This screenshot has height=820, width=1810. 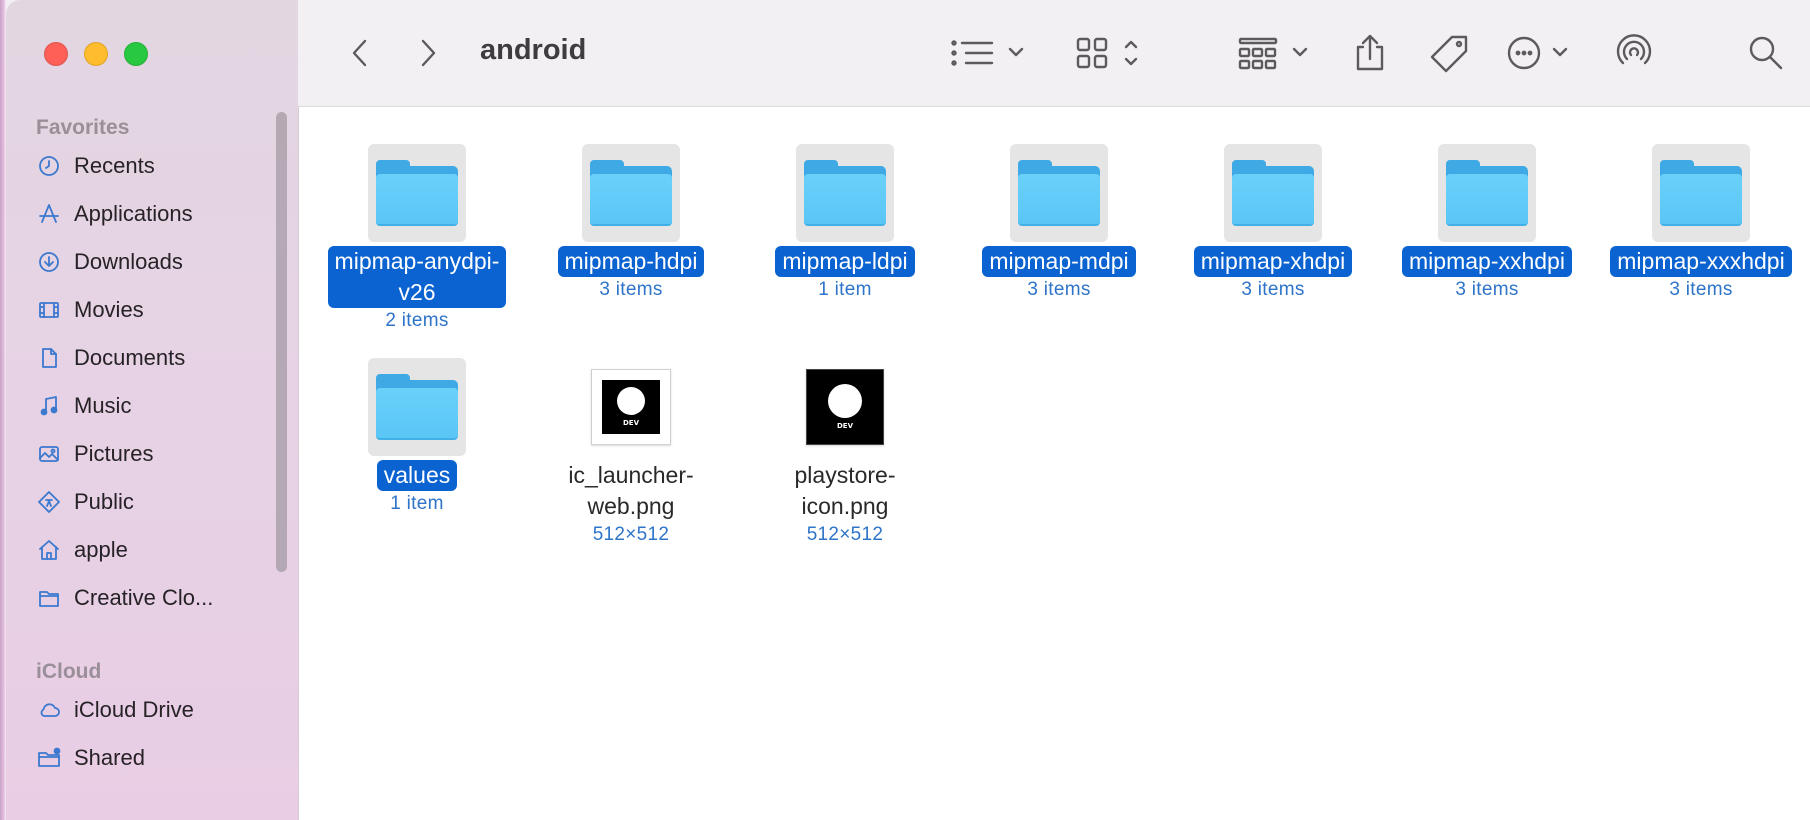 What do you see at coordinates (1537, 53) in the screenshot?
I see `ellipsis-circle-icon` at bounding box center [1537, 53].